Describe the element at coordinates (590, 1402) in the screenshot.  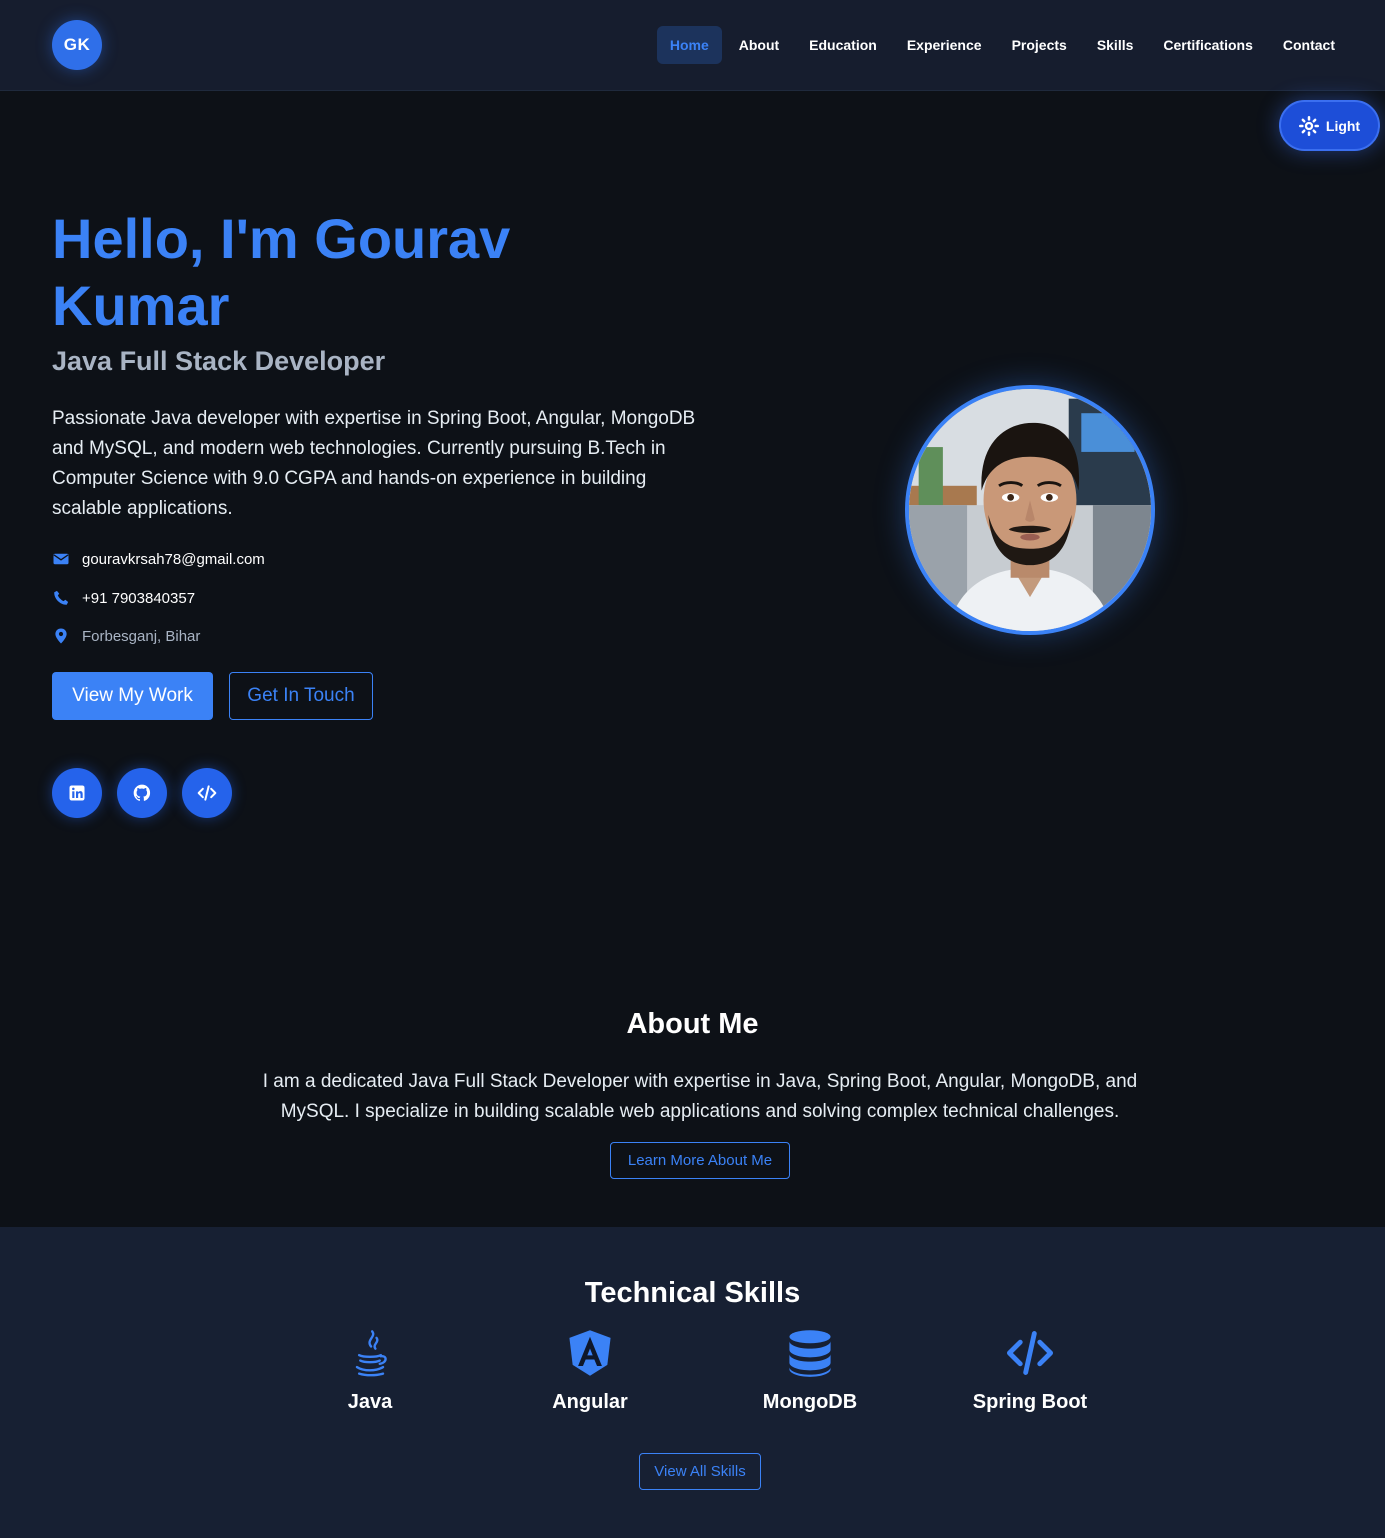
I see `skill-angular-label: Angular` at that location.